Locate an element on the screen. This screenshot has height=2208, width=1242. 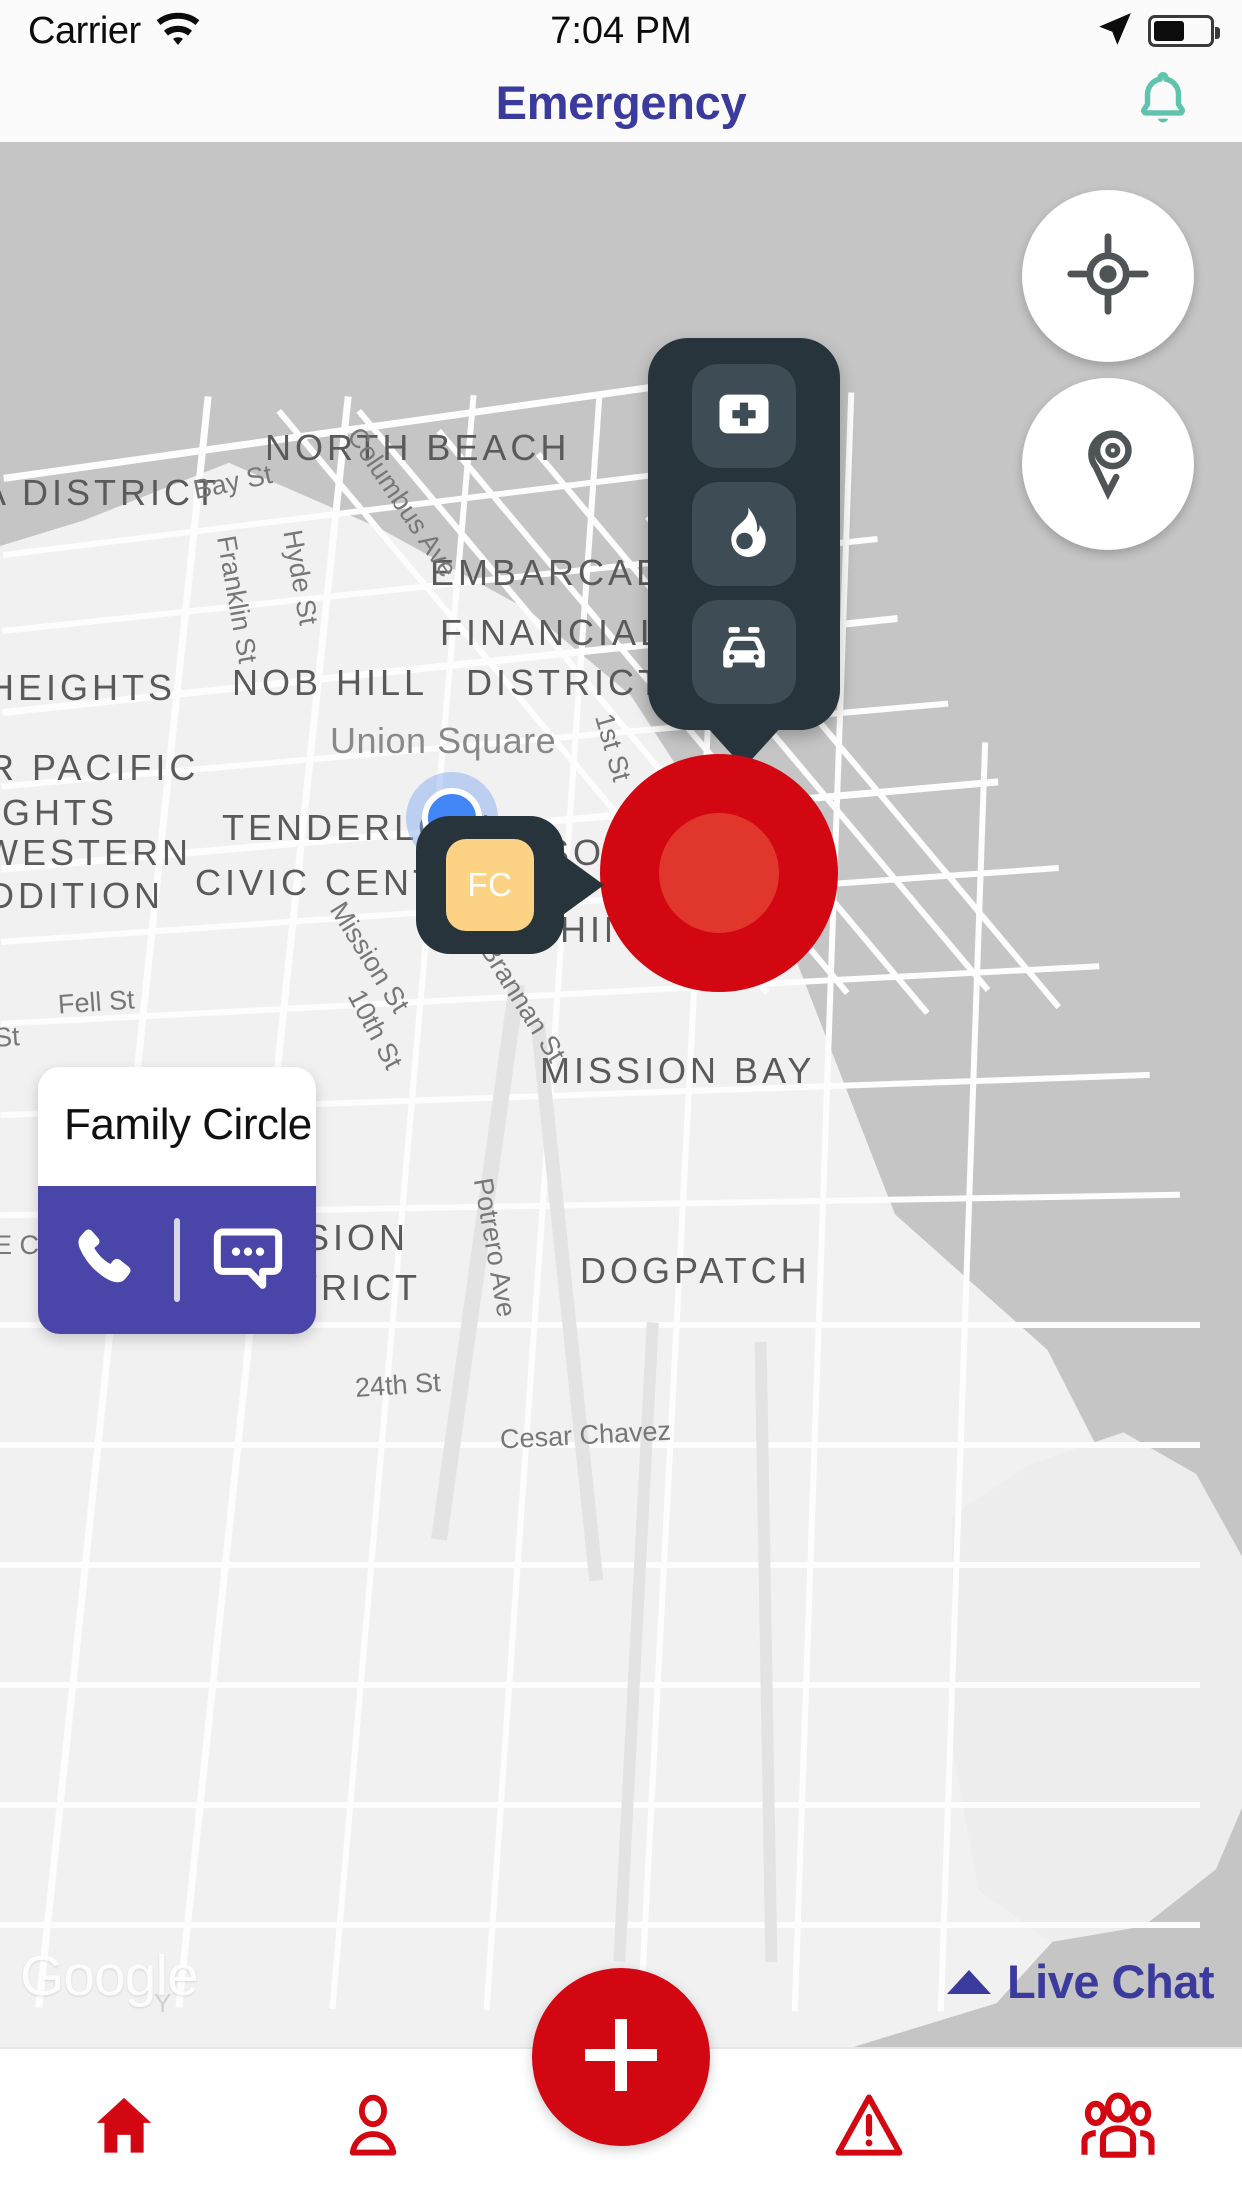
incident-circle-inner is located at coordinates (719, 873).